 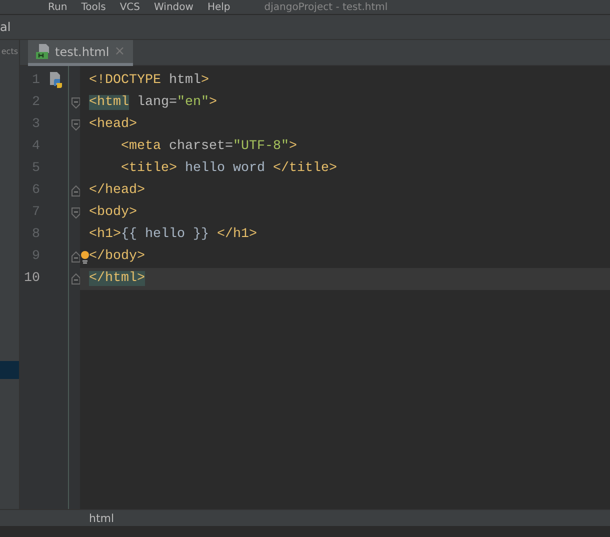 What do you see at coordinates (225, 168) in the screenshot?
I see `text-token: hello word` at bounding box center [225, 168].